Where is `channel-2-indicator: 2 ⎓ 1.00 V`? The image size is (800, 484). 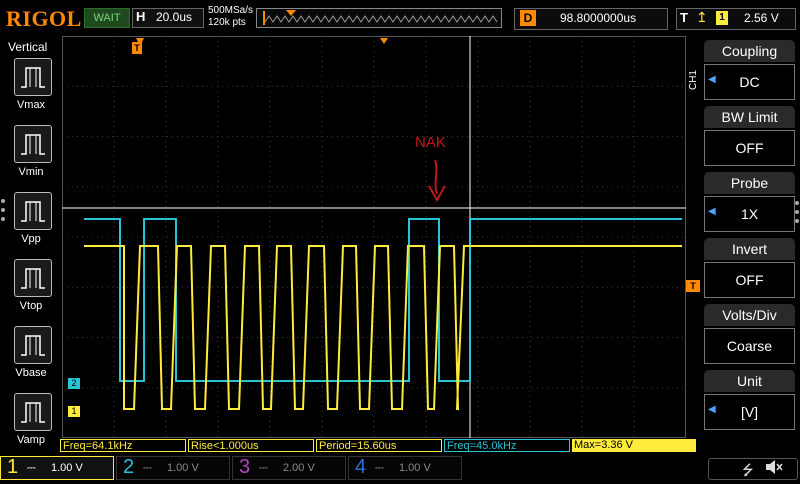
channel-2-indicator: 2 ⎓ 1.00 V is located at coordinates (173, 468).